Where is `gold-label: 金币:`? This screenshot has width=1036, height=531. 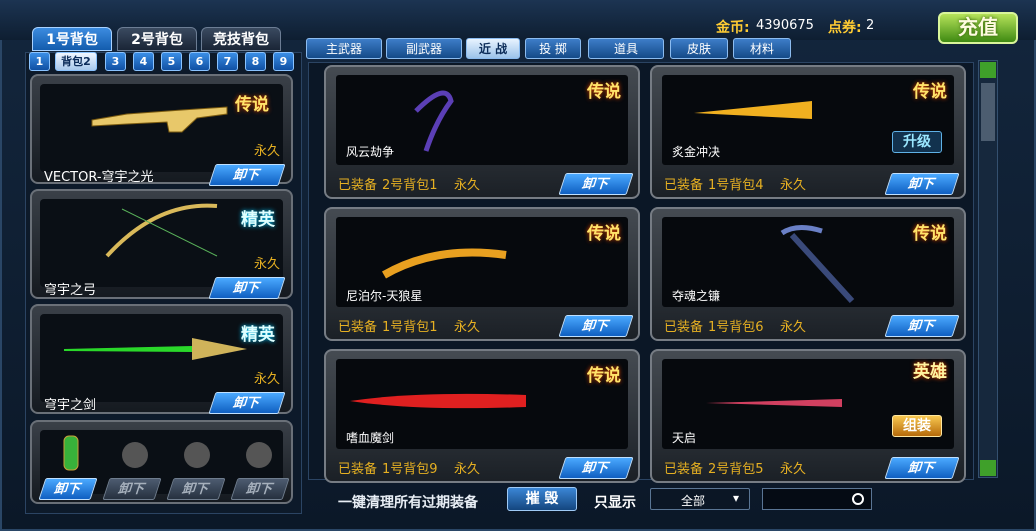
gold-label: 金币: is located at coordinates (733, 28).